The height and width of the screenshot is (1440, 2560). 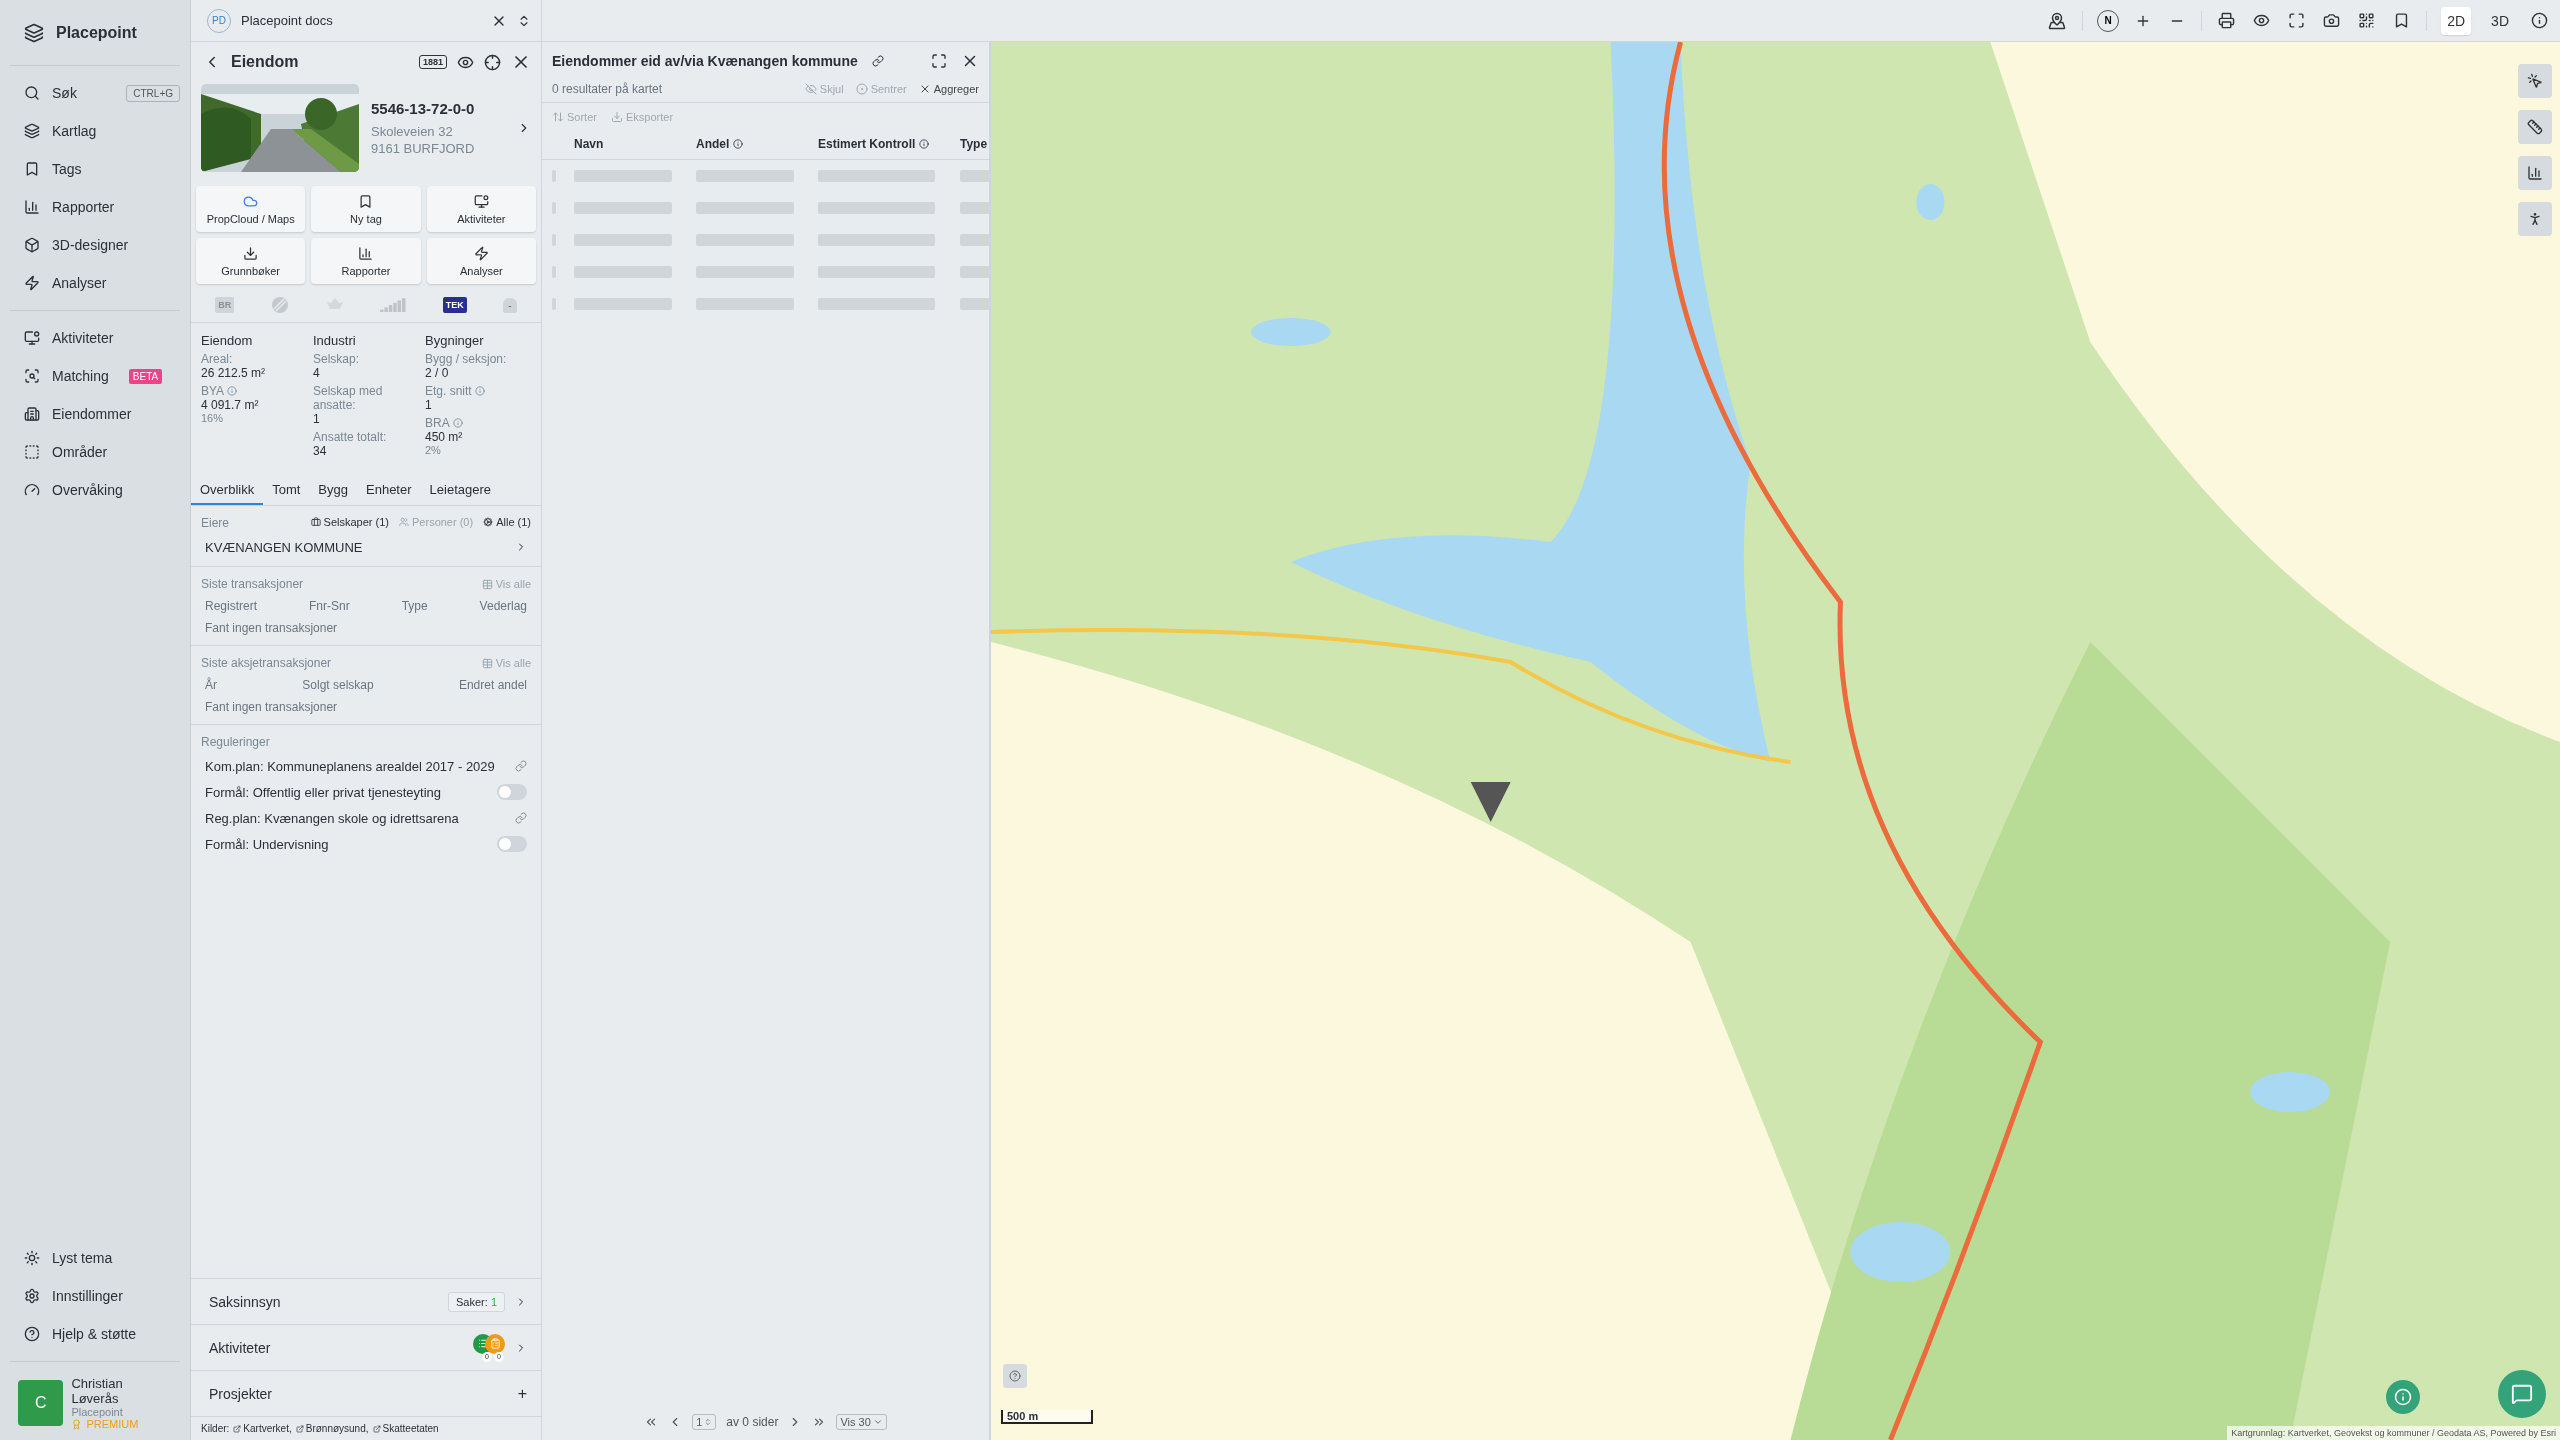 What do you see at coordinates (41, 1403) in the screenshot?
I see `user-avatar: C` at bounding box center [41, 1403].